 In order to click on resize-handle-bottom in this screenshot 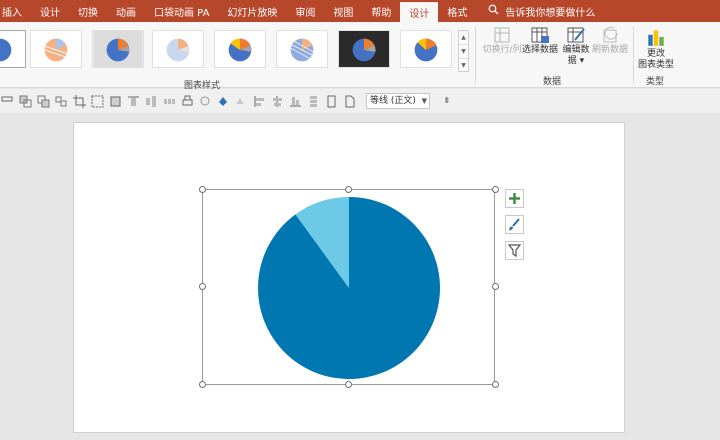, I will do `click(348, 384)`.